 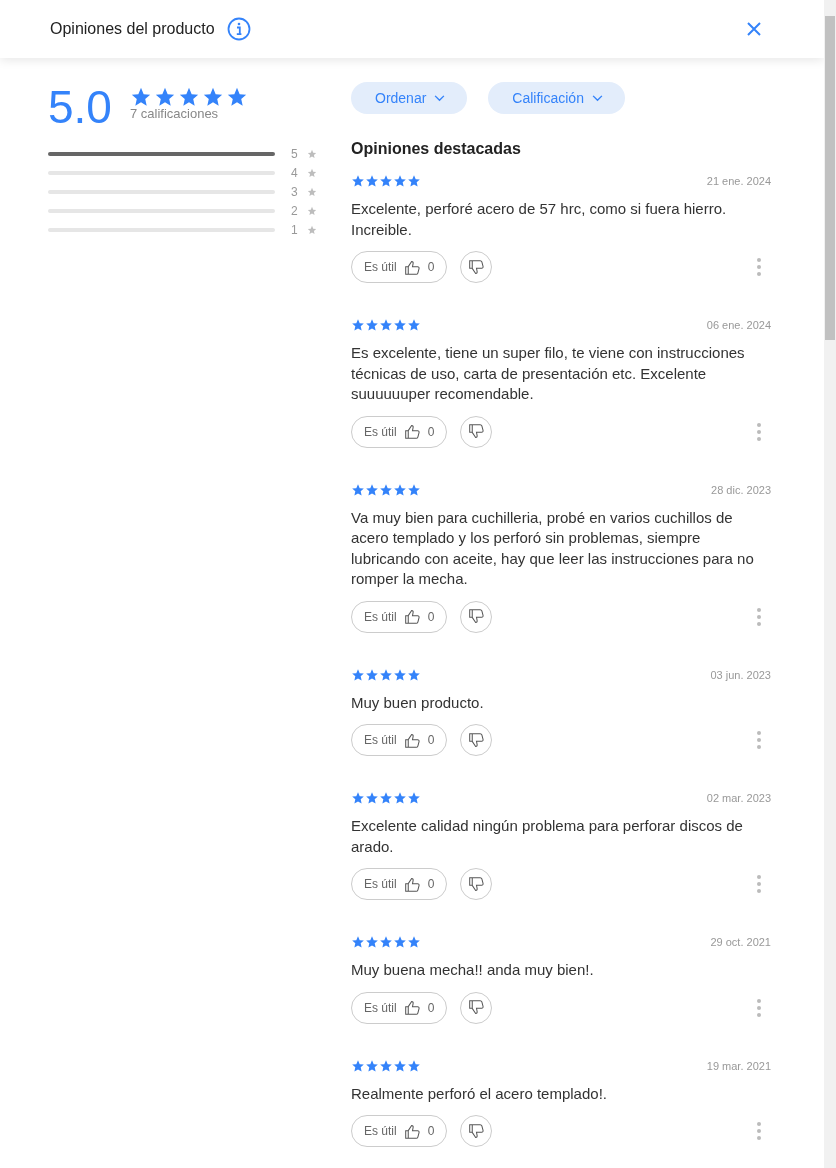 I want to click on scrollbar-thumb, so click(x=830, y=178).